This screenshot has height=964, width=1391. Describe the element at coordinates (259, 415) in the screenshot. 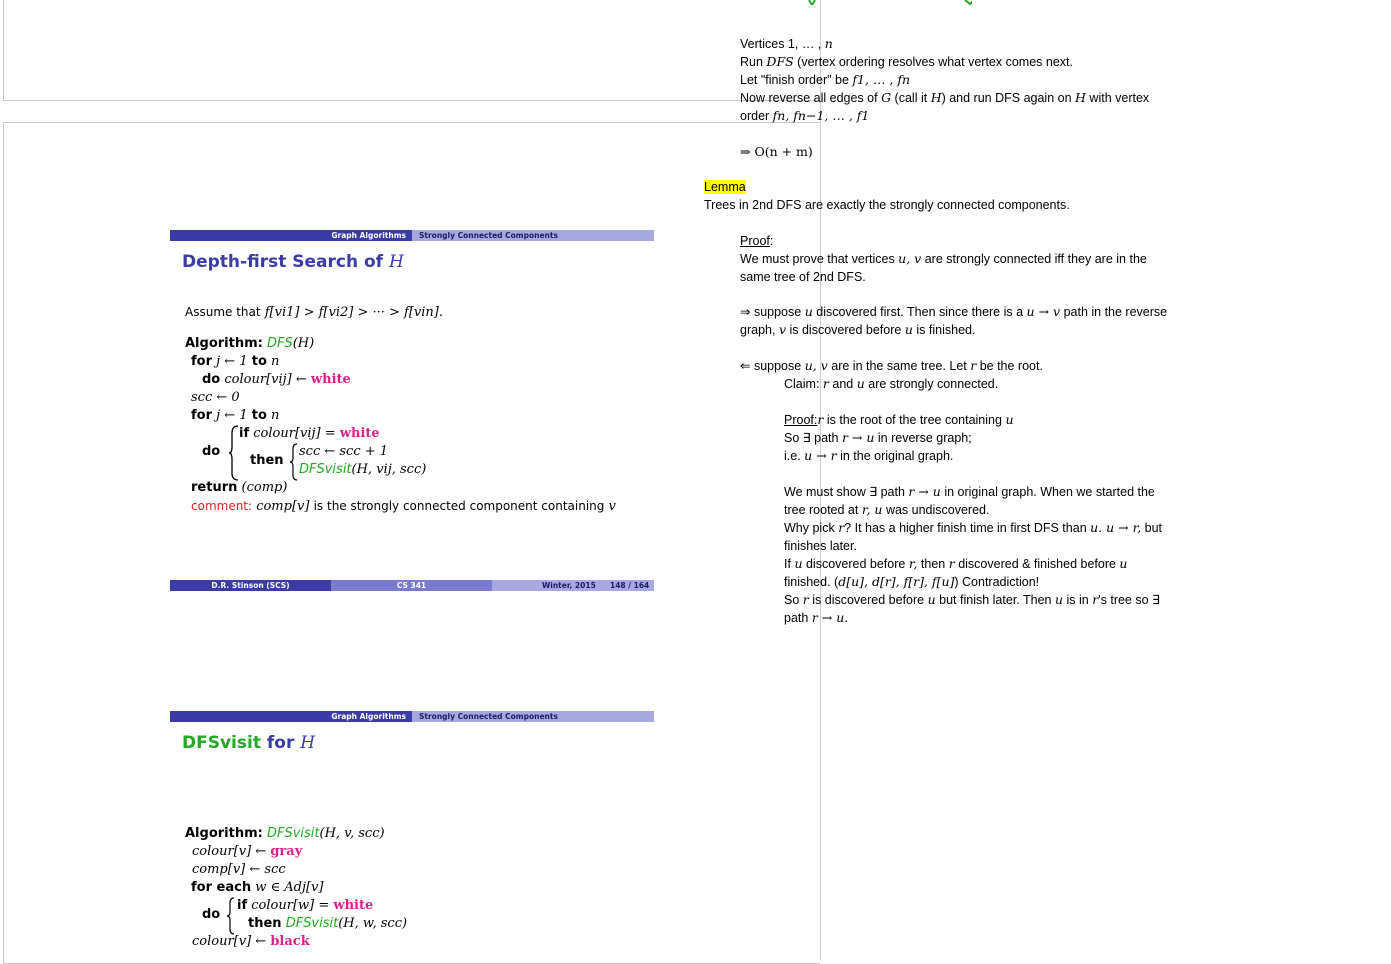

I see `to2-kw: to` at that location.